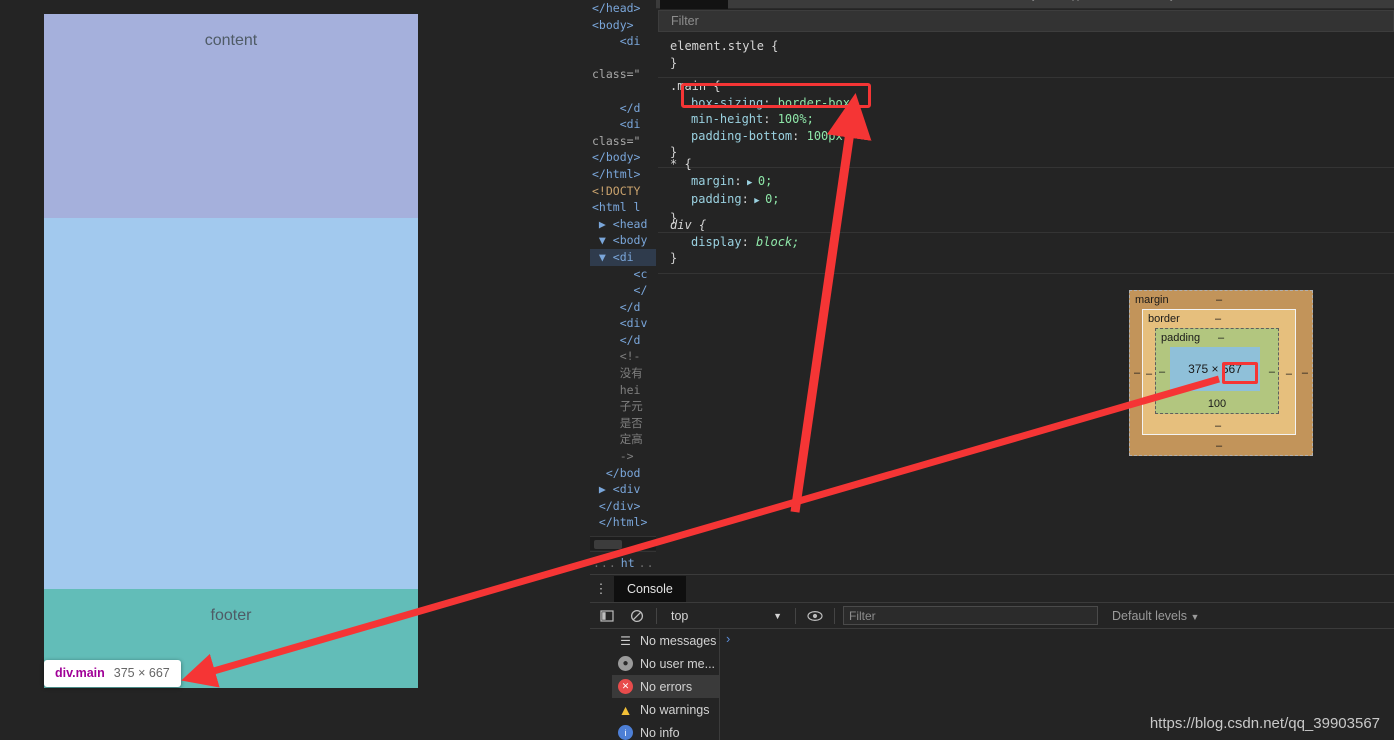  Describe the element at coordinates (828, 136) in the screenshot. I see `css-value-padding-bottom: 100px;` at that location.